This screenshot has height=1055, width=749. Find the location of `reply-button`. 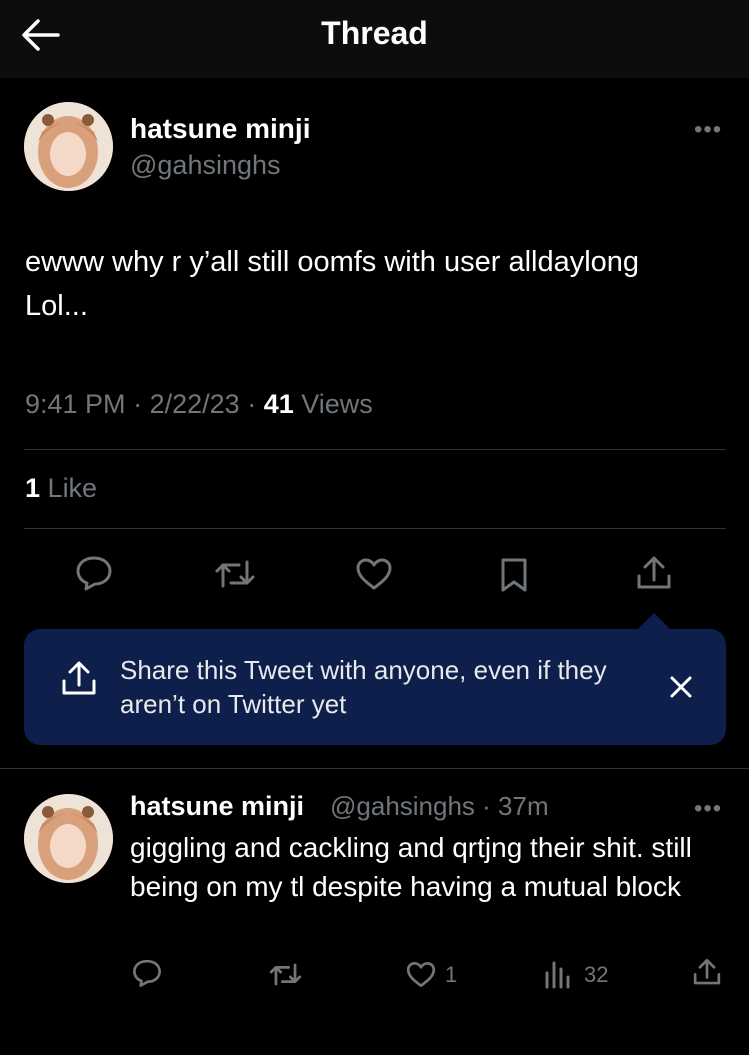

reply-button is located at coordinates (94, 573).